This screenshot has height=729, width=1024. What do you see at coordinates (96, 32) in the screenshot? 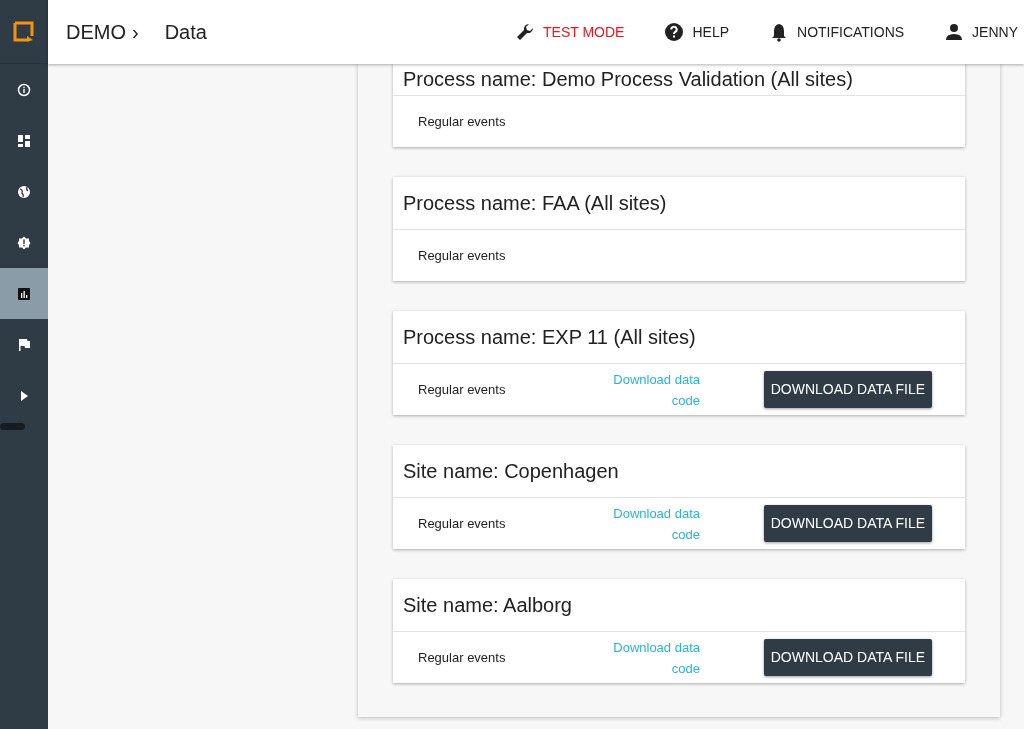
I see `breadcrumb-item: DEMO` at bounding box center [96, 32].